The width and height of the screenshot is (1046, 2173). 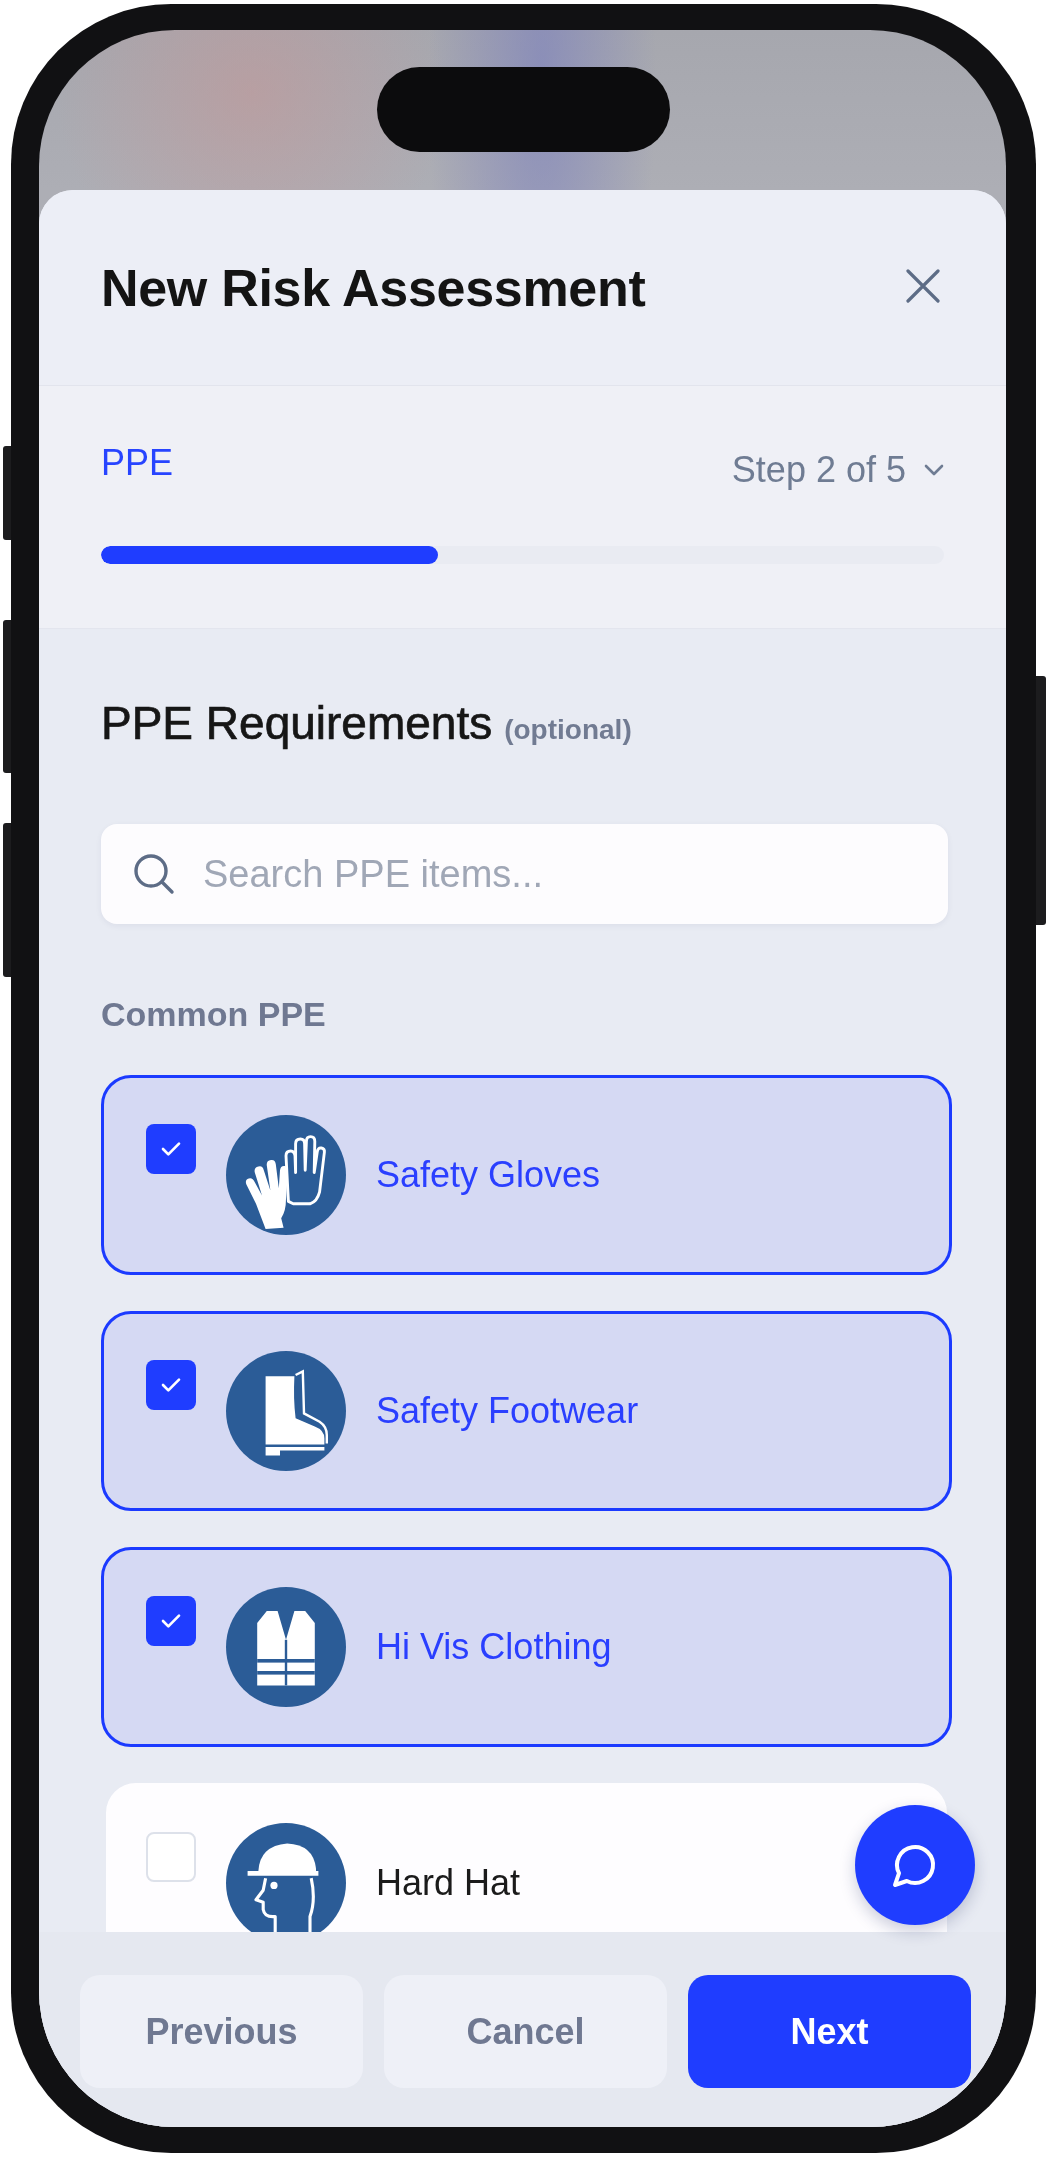 I want to click on sheet-title: New Risk Assessment, so click(x=373, y=287).